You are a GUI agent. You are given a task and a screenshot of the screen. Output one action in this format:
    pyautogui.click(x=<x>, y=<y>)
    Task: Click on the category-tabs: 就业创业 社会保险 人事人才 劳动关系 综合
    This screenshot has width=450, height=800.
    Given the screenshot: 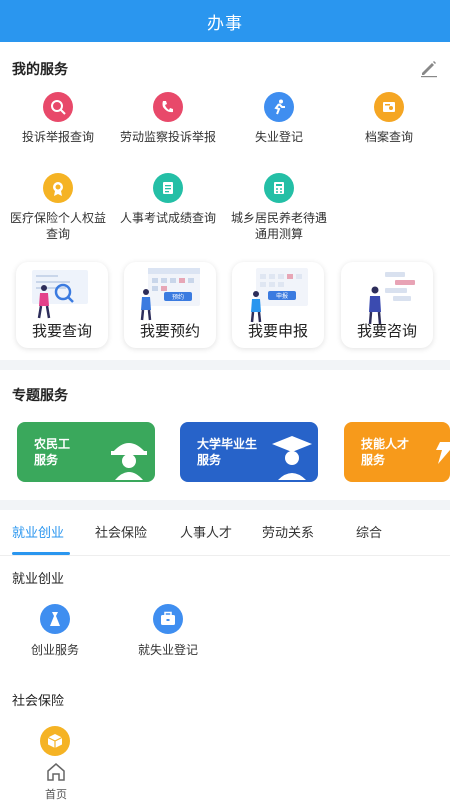 What is the action you would take?
    pyautogui.click(x=225, y=534)
    